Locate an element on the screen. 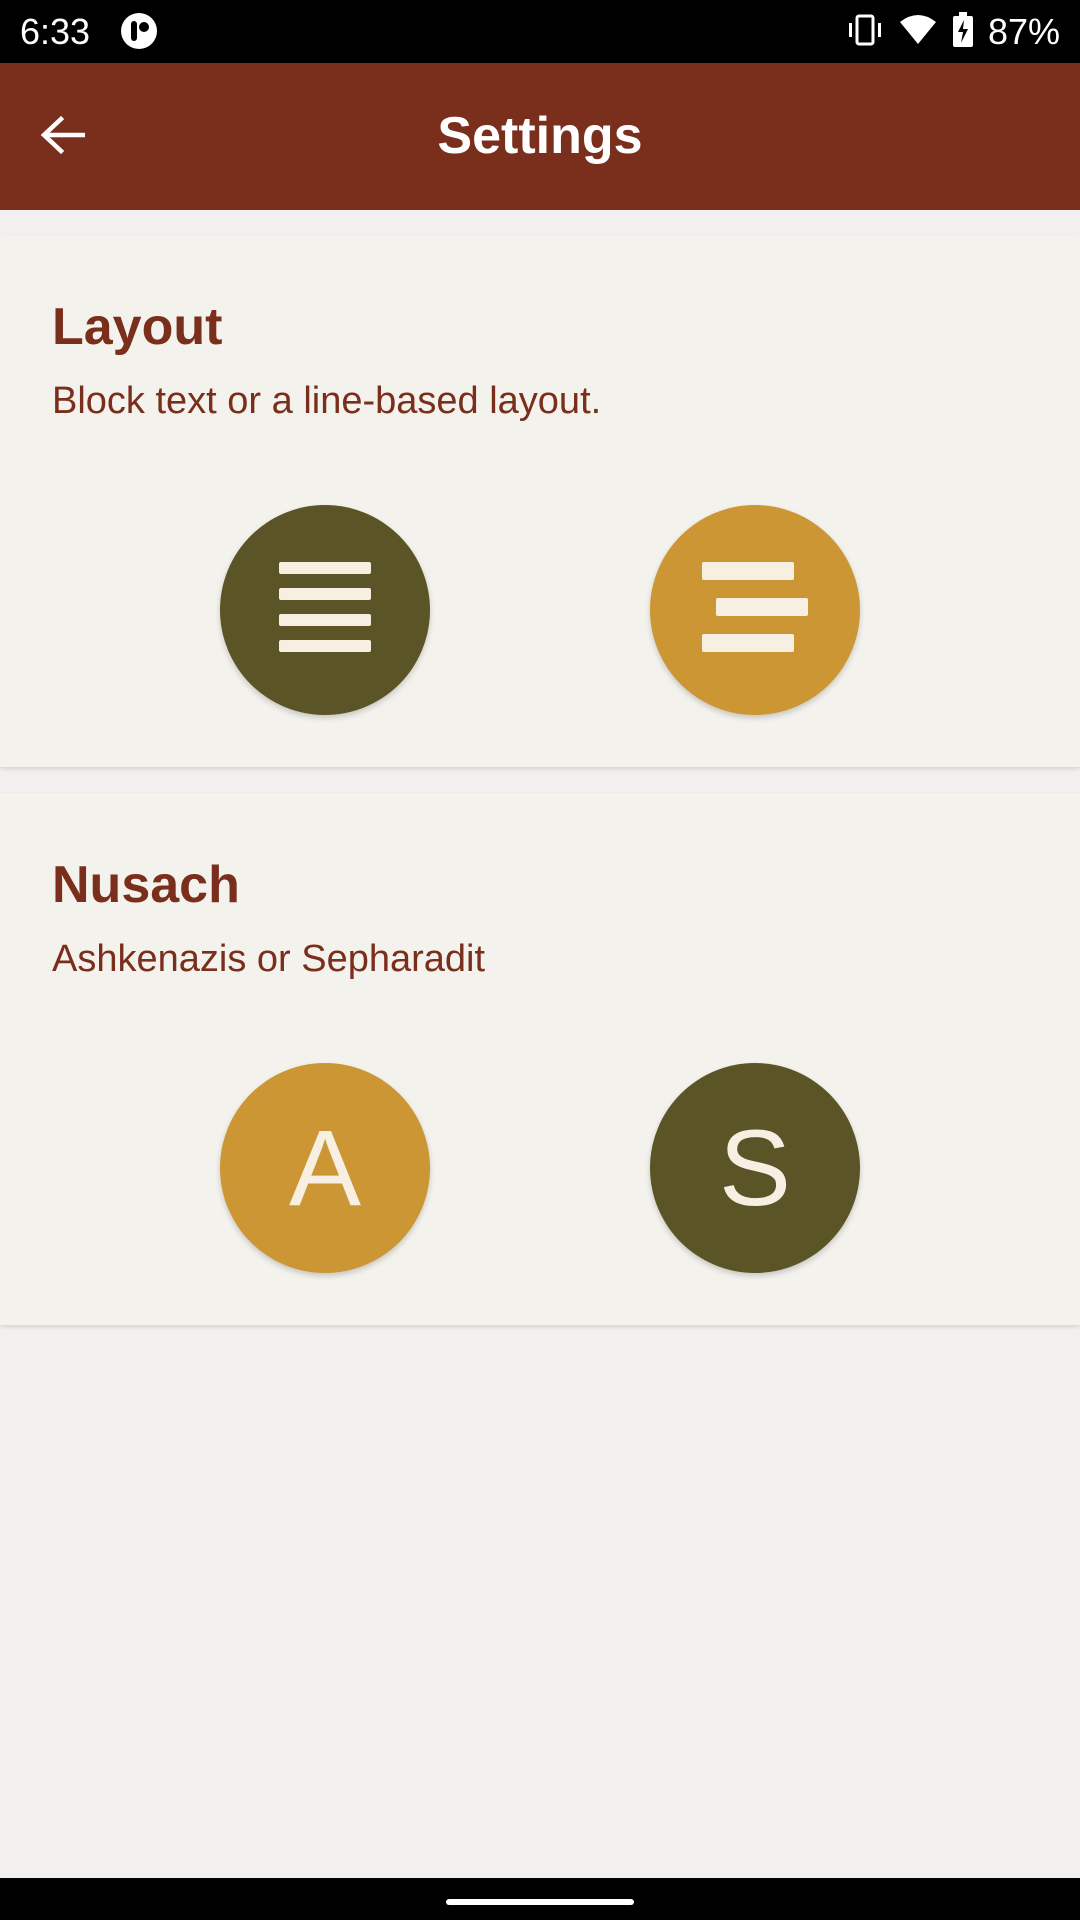  ashkenazis-letter: A is located at coordinates (325, 1167).